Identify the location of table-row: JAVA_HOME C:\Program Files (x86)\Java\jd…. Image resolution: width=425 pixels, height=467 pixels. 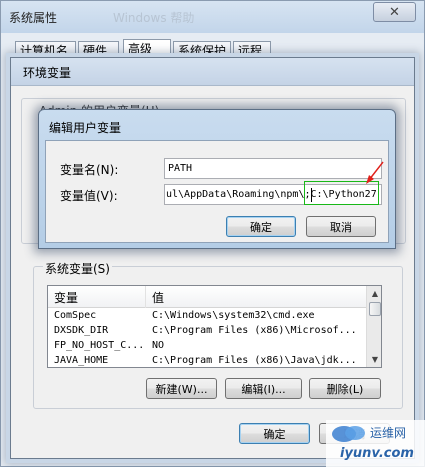
(207, 360).